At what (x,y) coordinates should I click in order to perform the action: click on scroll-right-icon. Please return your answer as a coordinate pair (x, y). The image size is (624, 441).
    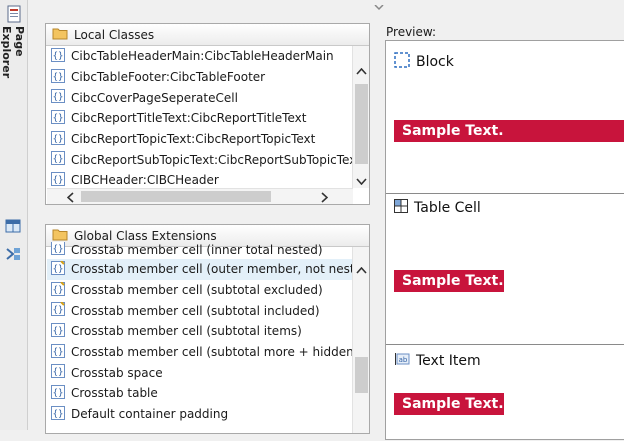
    Looking at the image, I should click on (324, 197).